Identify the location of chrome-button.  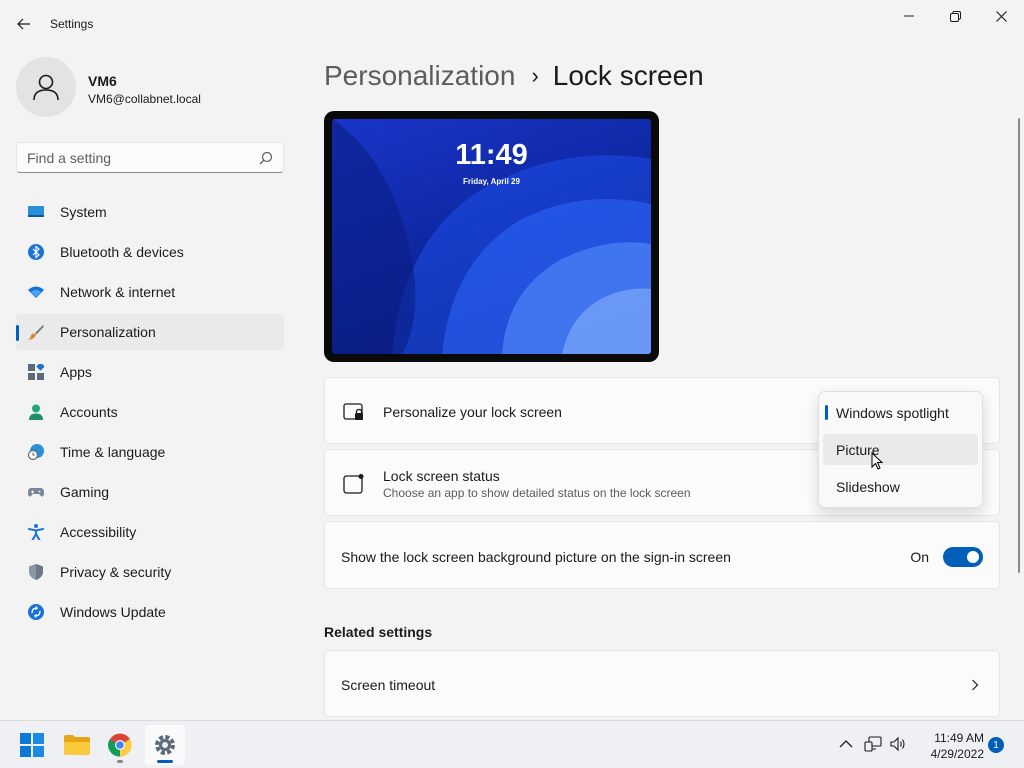
(120, 745).